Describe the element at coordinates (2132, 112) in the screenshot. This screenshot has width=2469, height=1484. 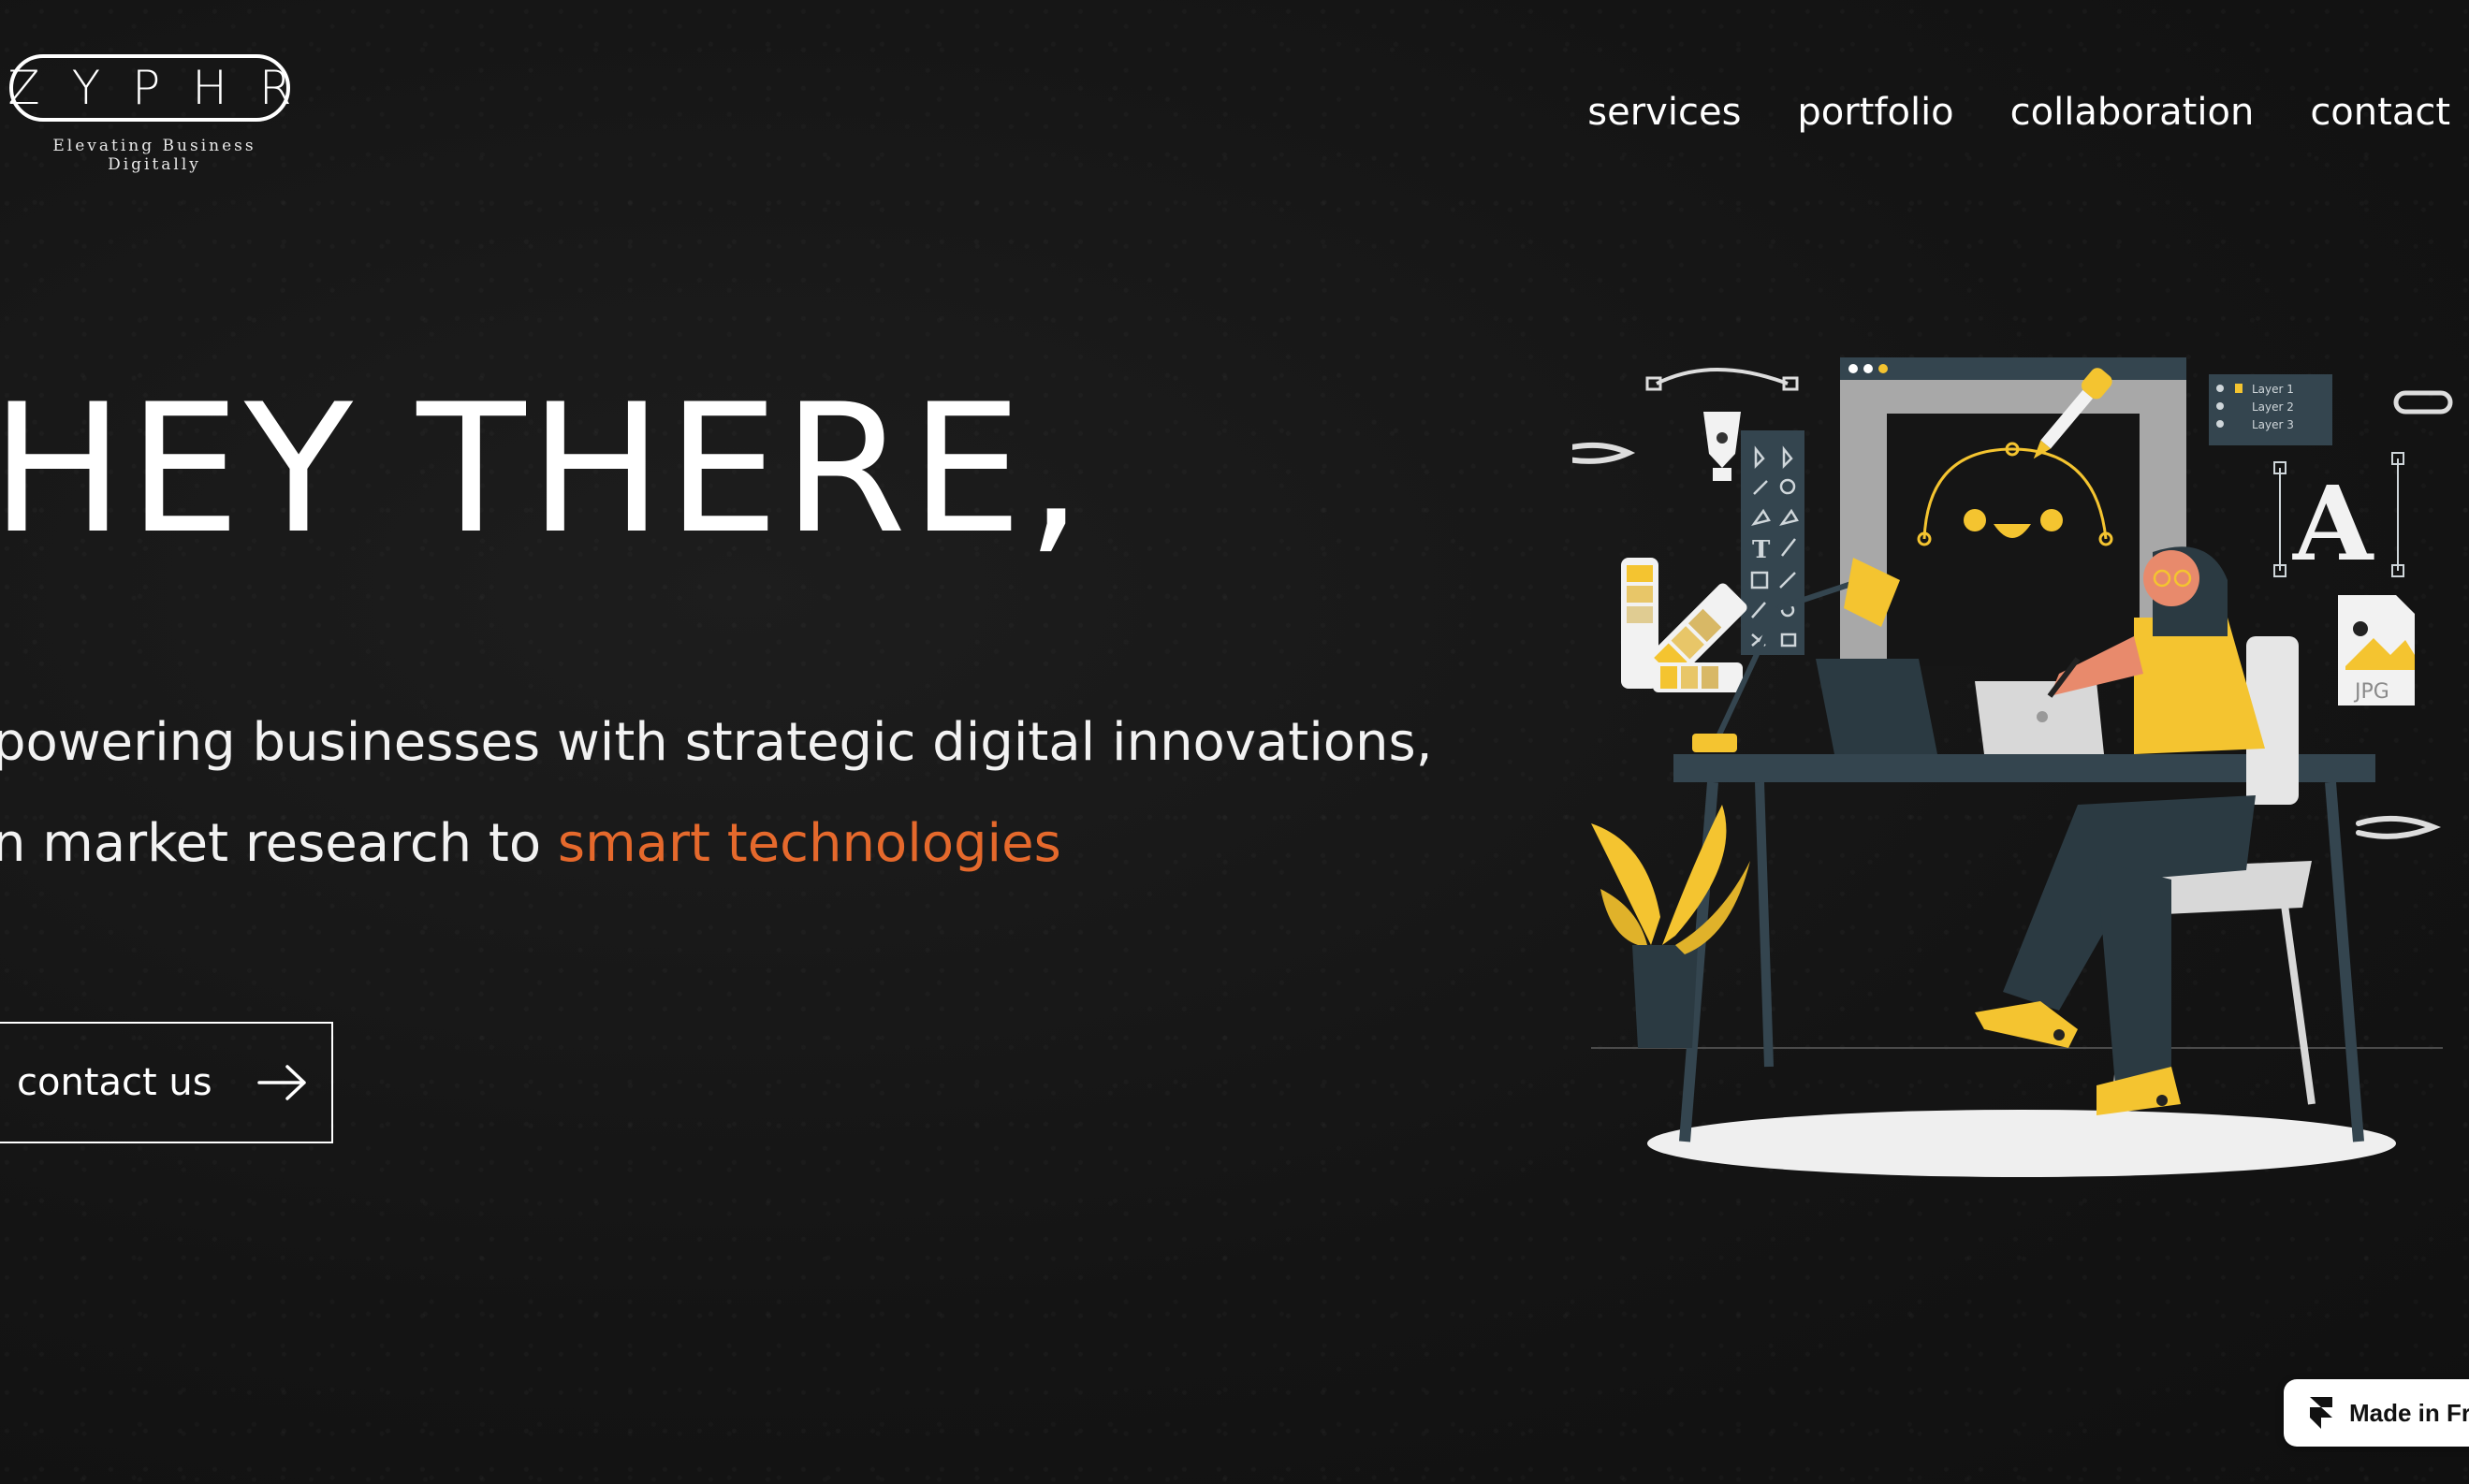
I see `nav-item-collaboration: collaboration` at that location.